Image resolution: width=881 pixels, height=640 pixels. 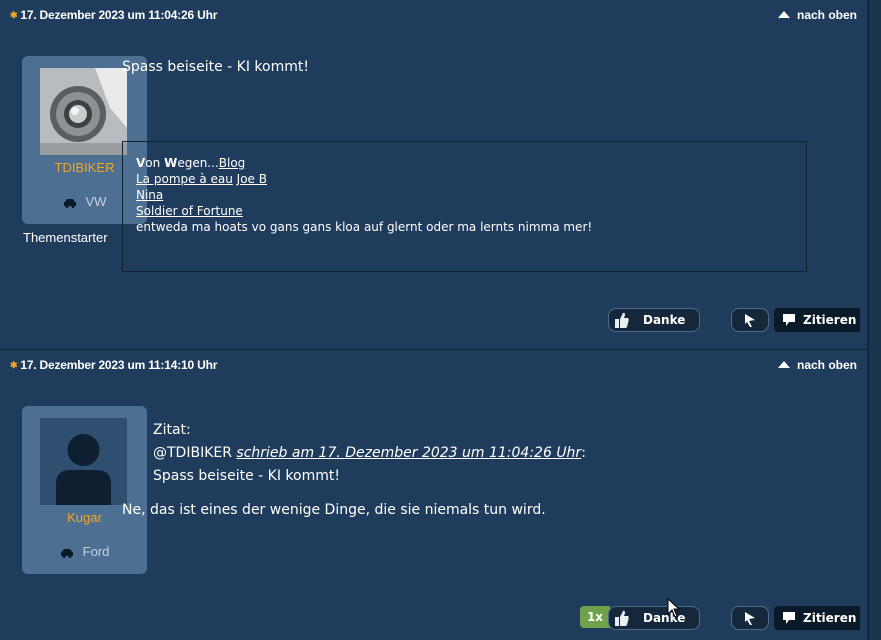 I want to click on post-date: ✱ 17. Dezember 2023 um 11:14:10 Uhr, so click(x=114, y=365).